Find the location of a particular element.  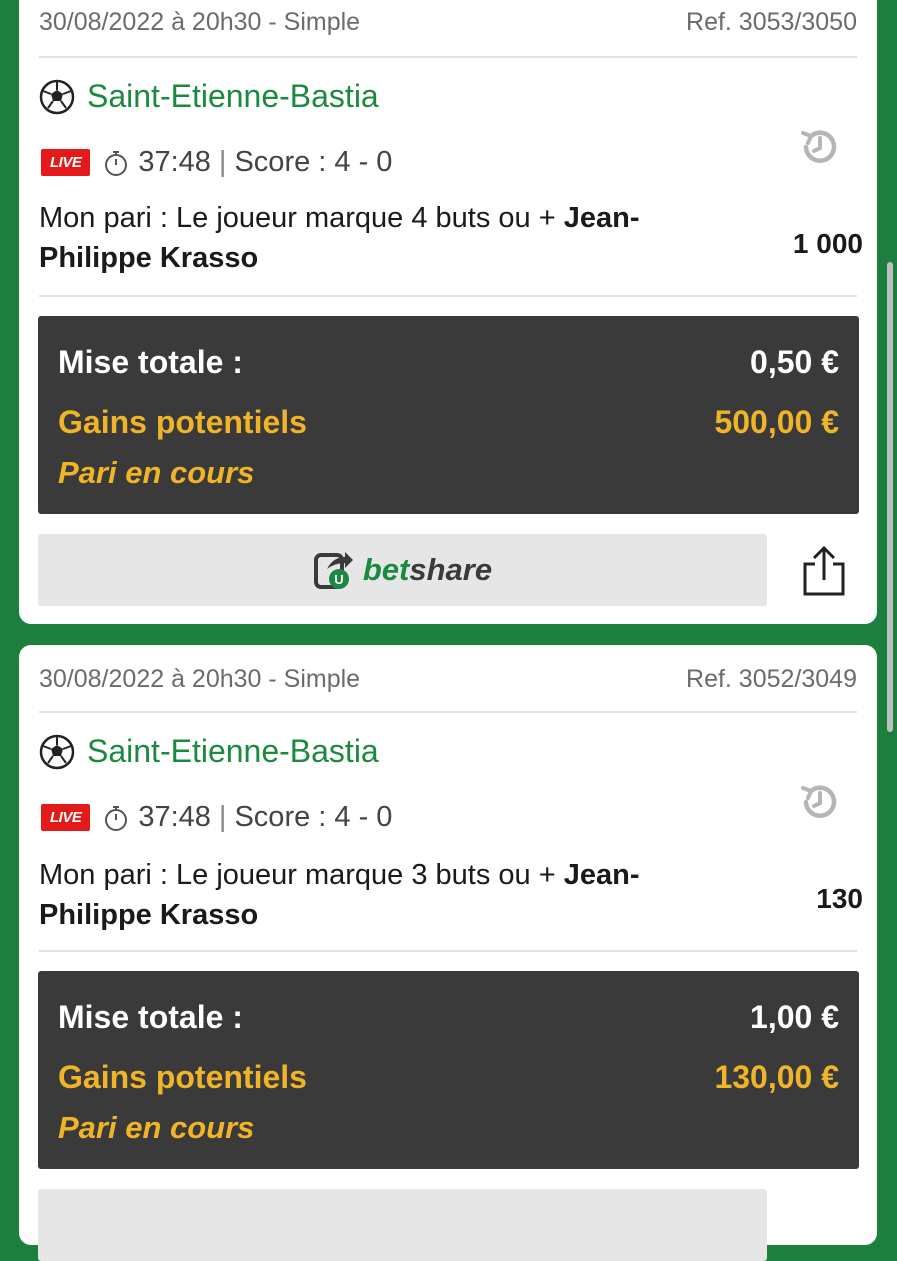

stake-value: 0,50 € is located at coordinates (794, 362).